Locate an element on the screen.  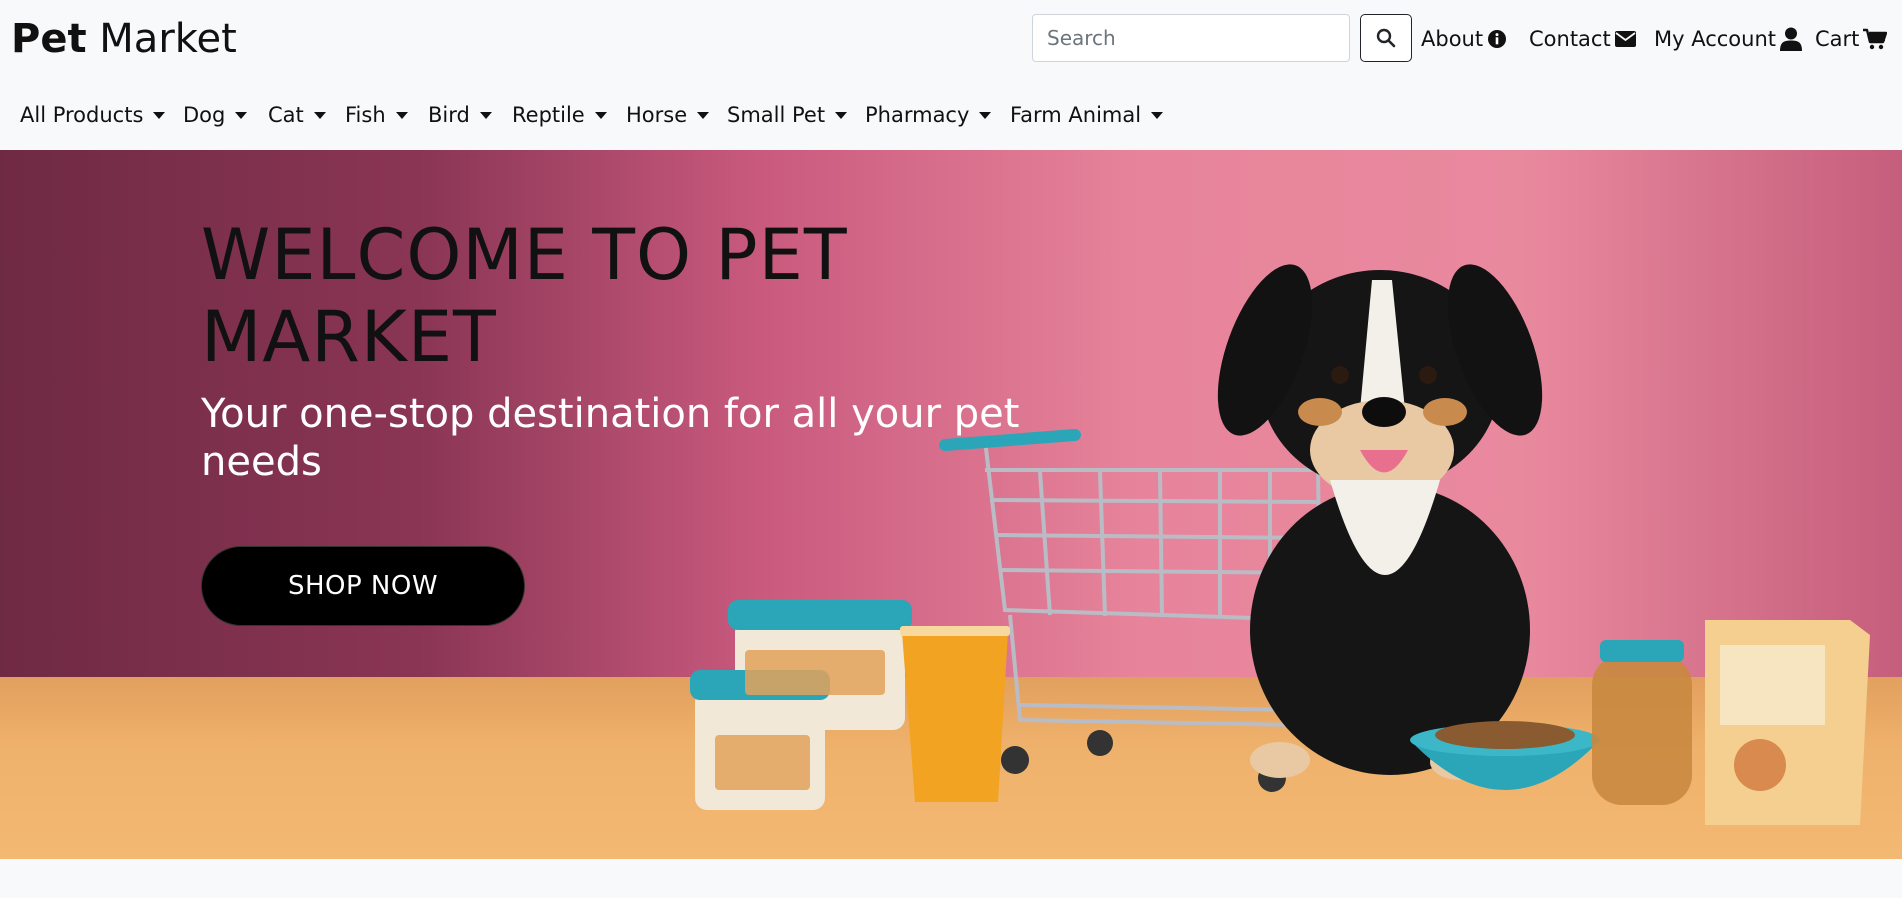
nav-horse: Horse is located at coordinates (668, 115).